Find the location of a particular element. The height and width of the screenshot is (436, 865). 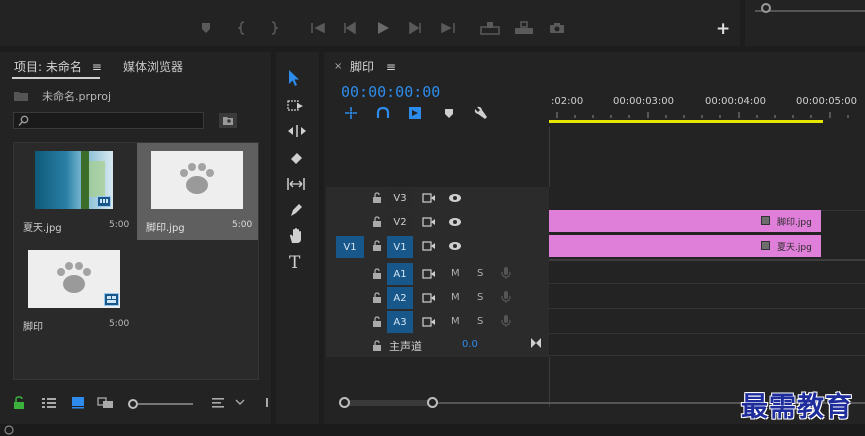

timeline-tab-menu-icon: ≡ is located at coordinates (391, 67).